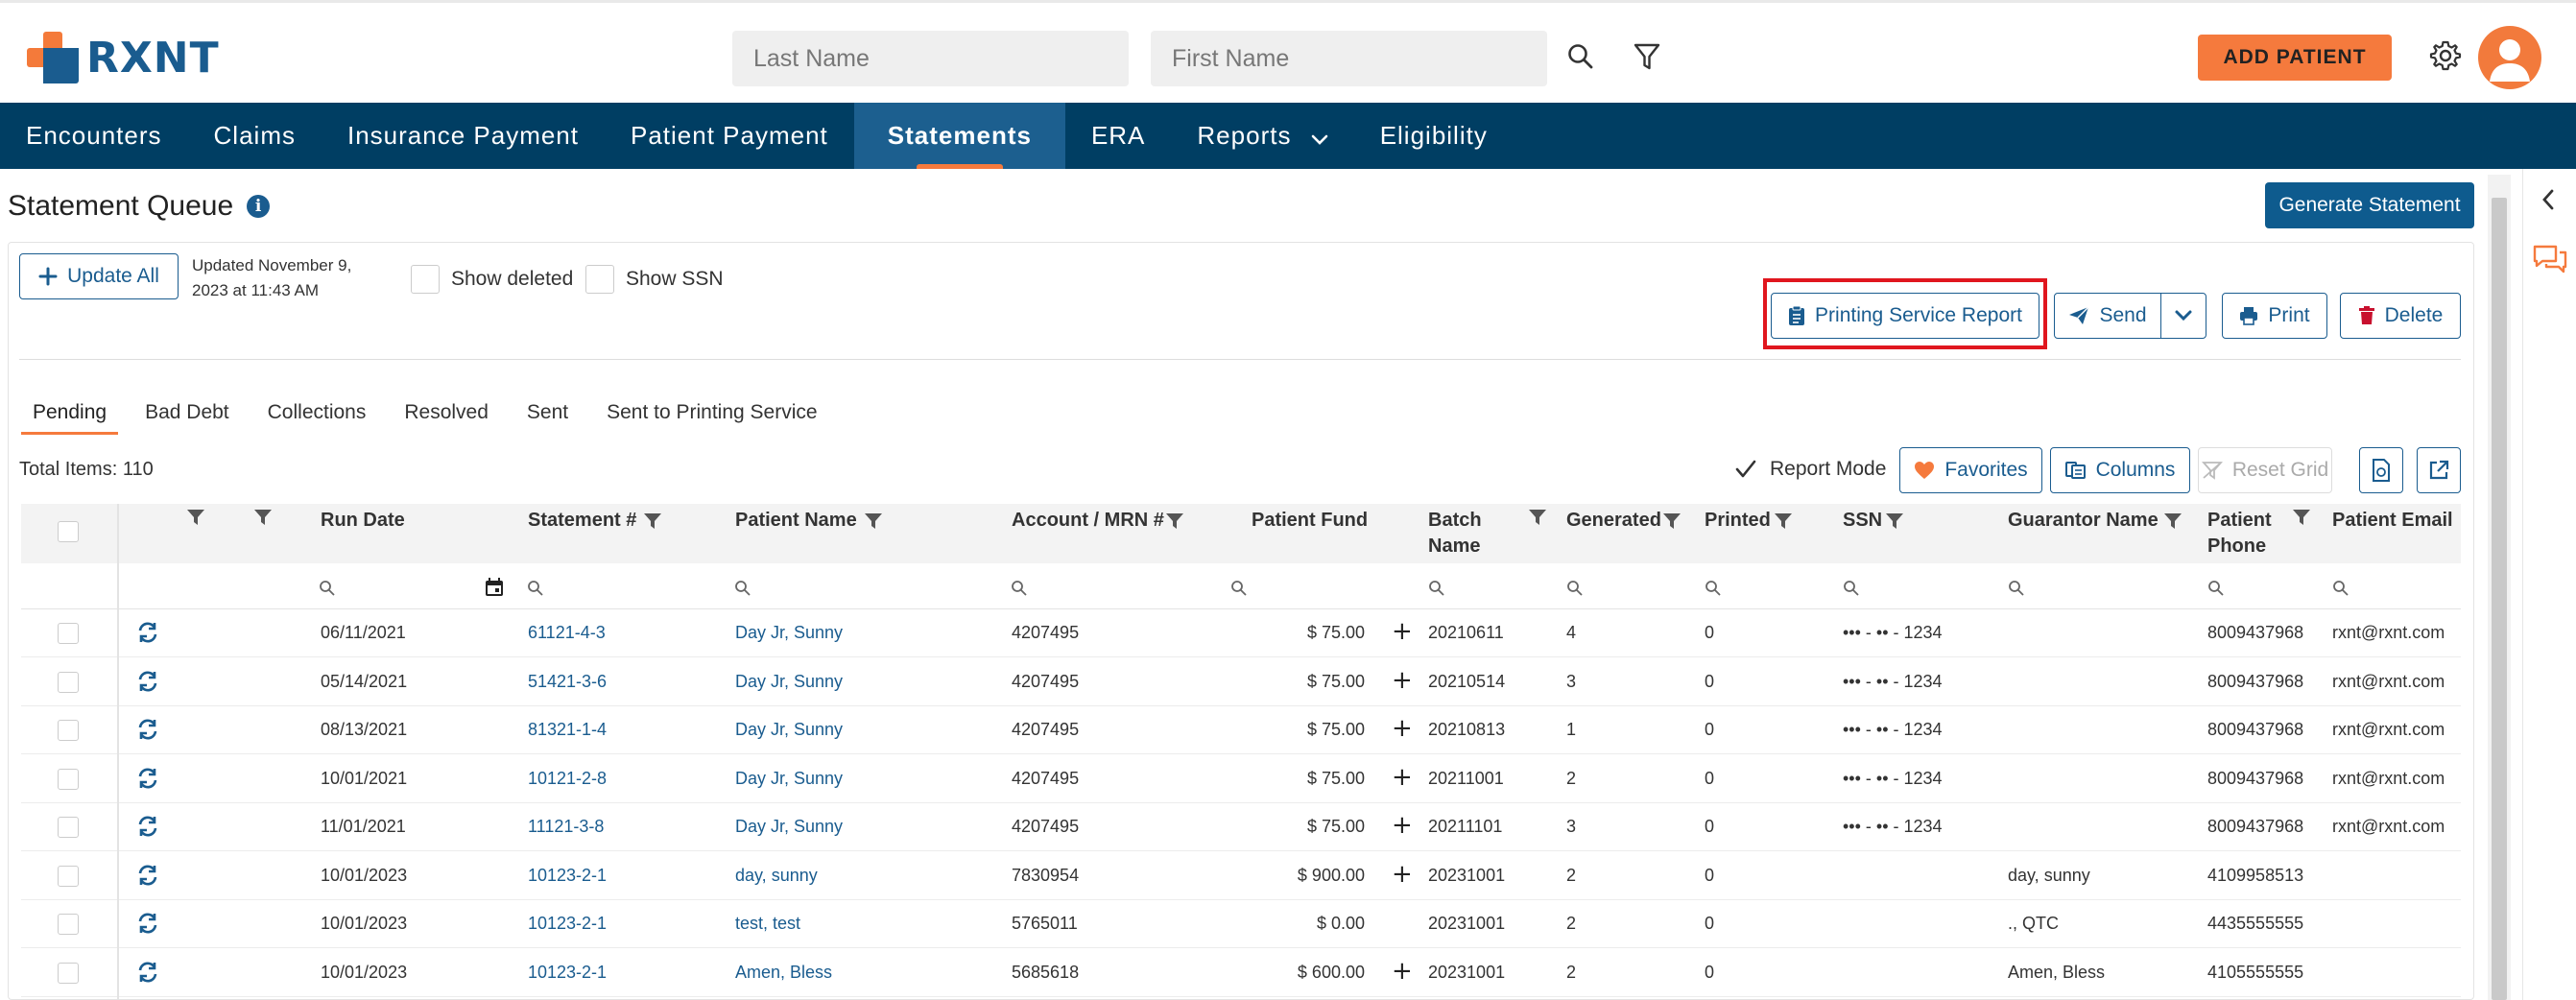  I want to click on tab-sent: Sent, so click(547, 418).